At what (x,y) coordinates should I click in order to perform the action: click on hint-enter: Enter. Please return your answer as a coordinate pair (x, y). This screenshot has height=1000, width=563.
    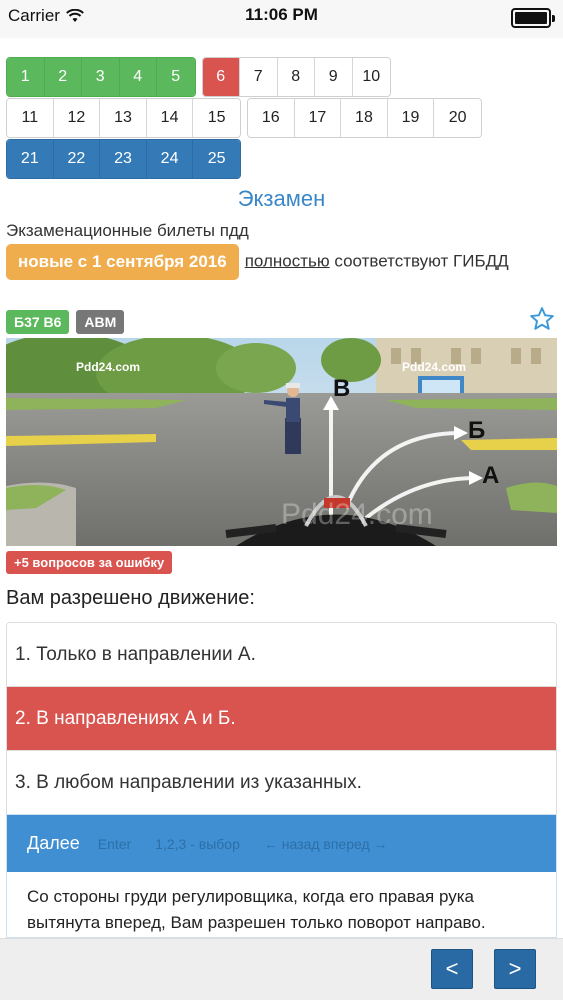
    Looking at the image, I should click on (114, 843).